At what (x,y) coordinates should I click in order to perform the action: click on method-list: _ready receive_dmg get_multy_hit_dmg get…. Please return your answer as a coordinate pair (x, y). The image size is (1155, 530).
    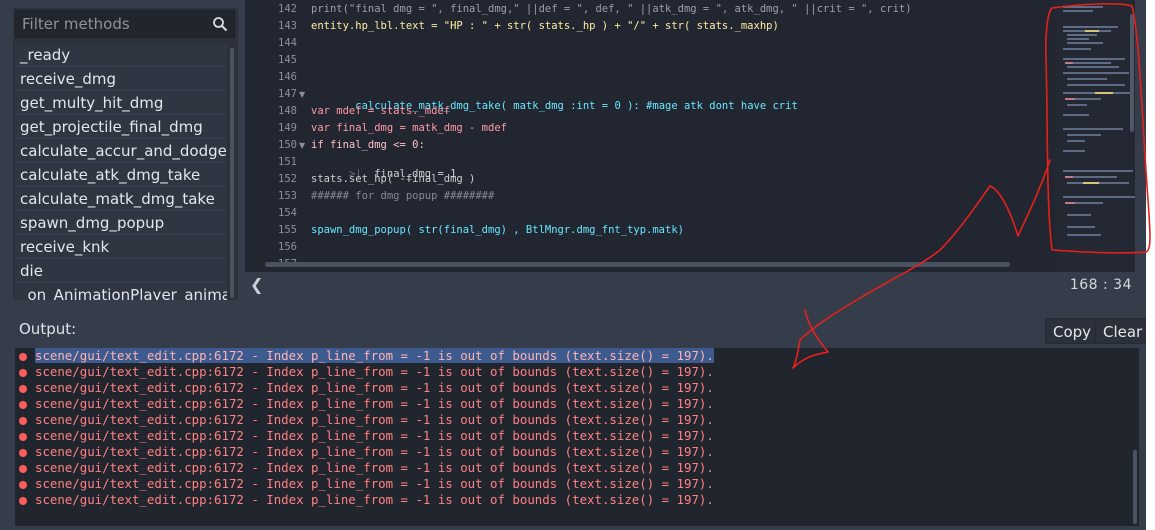
    Looking at the image, I should click on (121, 171).